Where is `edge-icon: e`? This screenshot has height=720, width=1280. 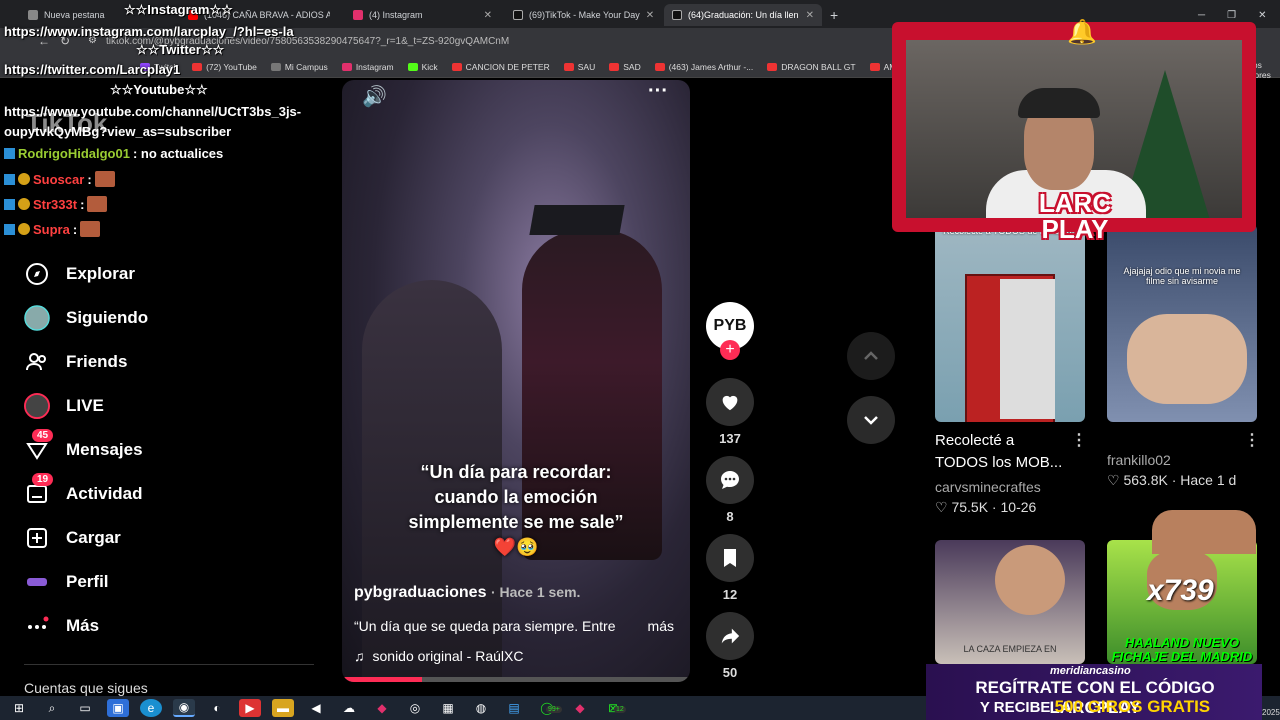 edge-icon: e is located at coordinates (151, 708).